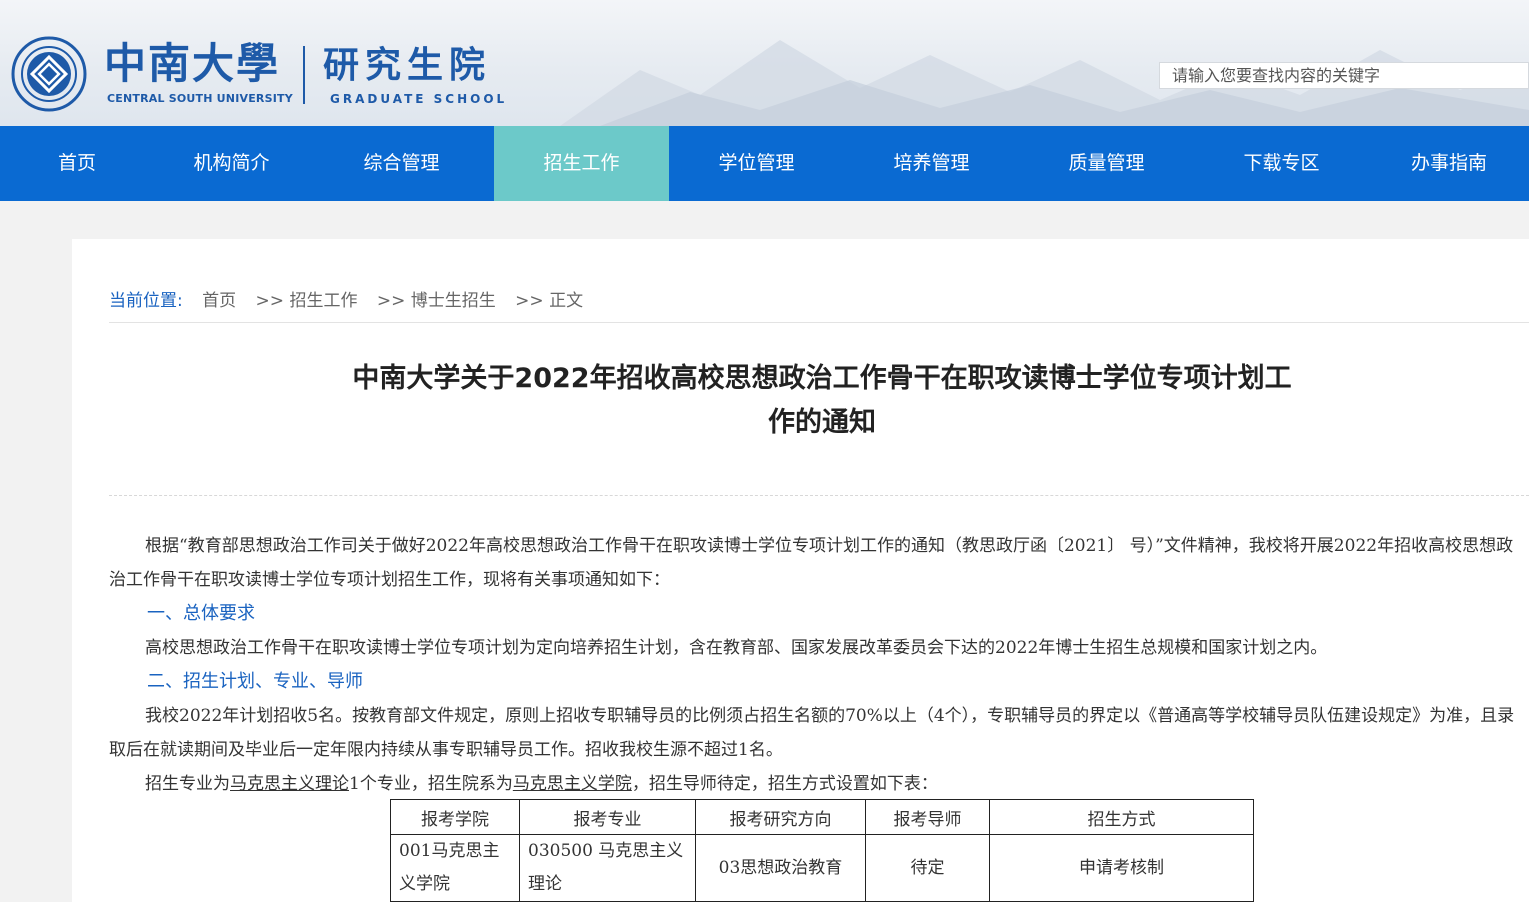  What do you see at coordinates (304, 75) in the screenshot?
I see `logo-divider` at bounding box center [304, 75].